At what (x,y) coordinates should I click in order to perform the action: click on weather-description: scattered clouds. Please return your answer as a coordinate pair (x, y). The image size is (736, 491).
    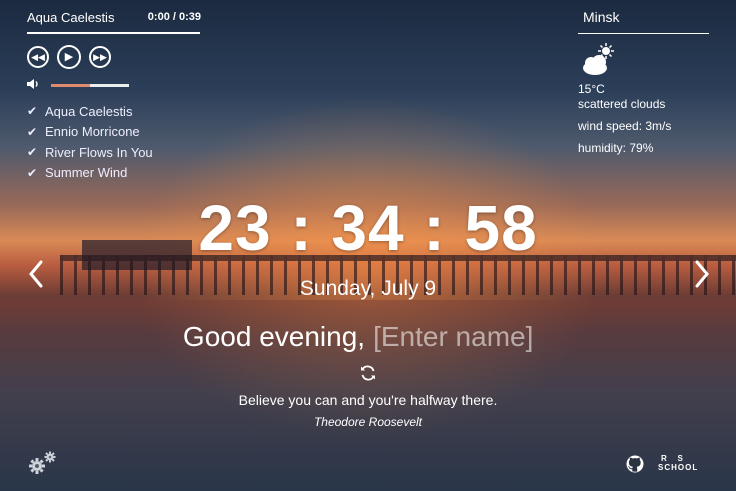
    Looking at the image, I should click on (622, 104).